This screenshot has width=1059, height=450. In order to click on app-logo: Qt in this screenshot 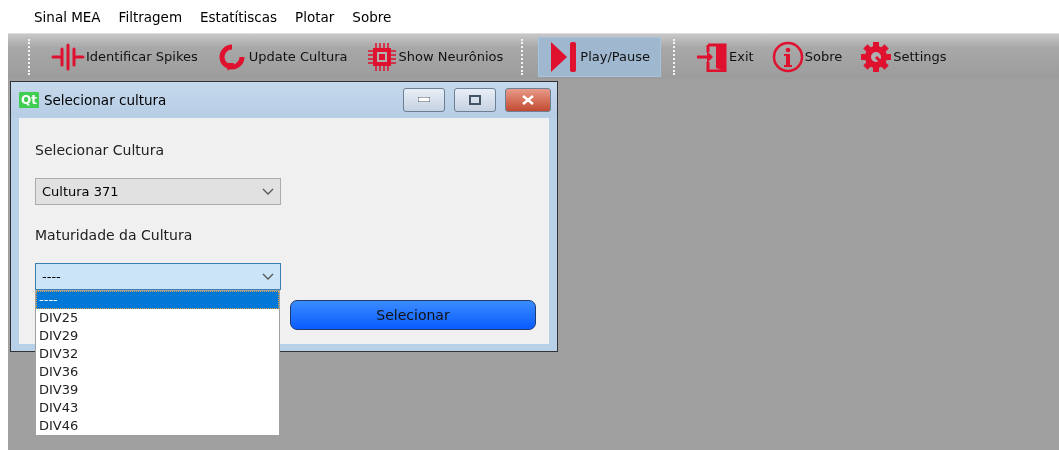, I will do `click(29, 99)`.